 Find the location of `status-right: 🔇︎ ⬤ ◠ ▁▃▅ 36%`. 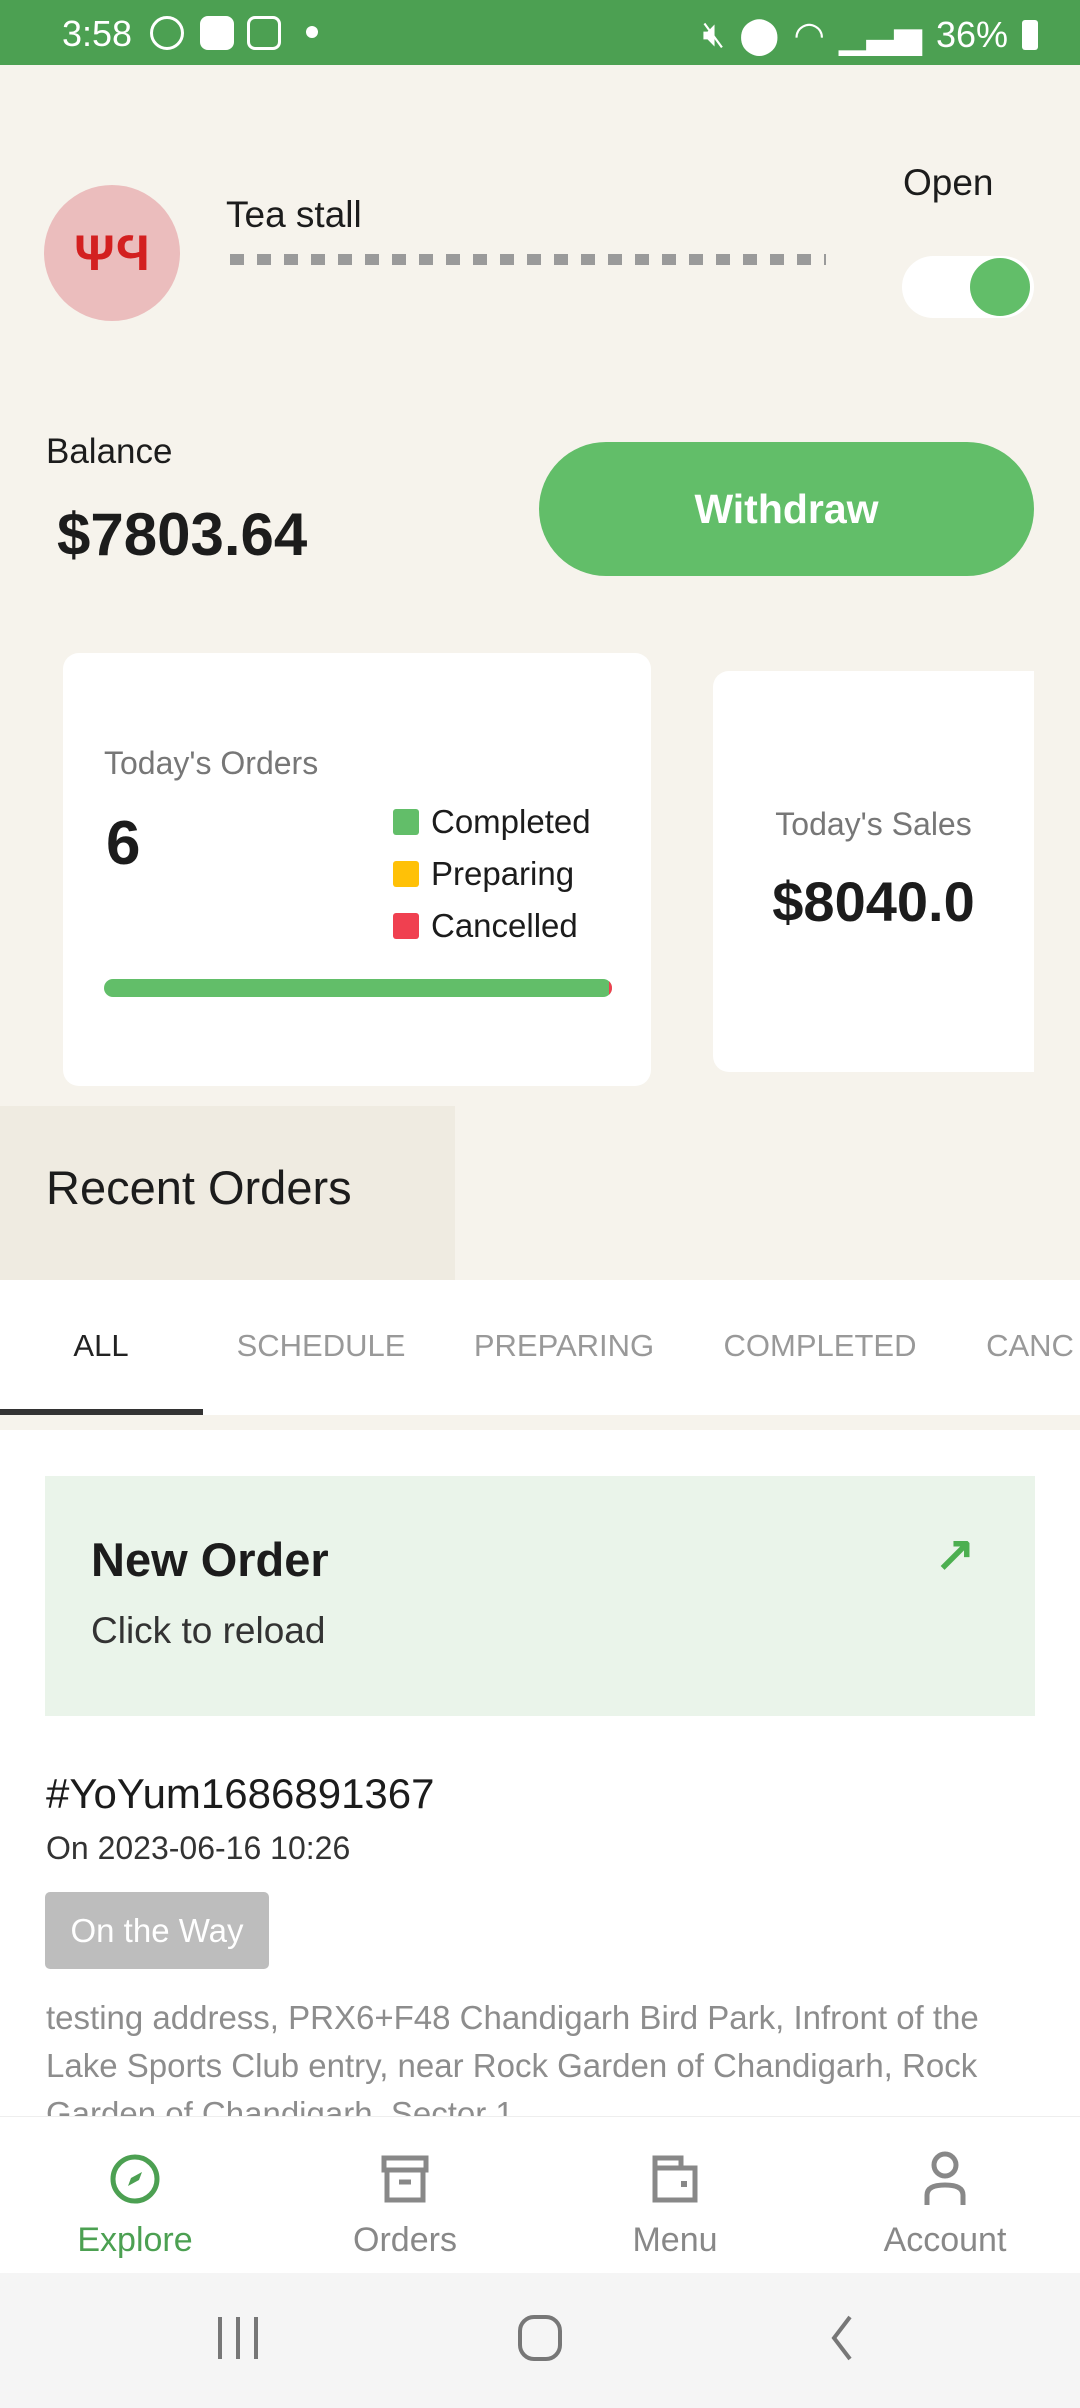

status-right: 🔇︎ ⬤ ◠ ▁▃▅ 36% is located at coordinates (870, 34).